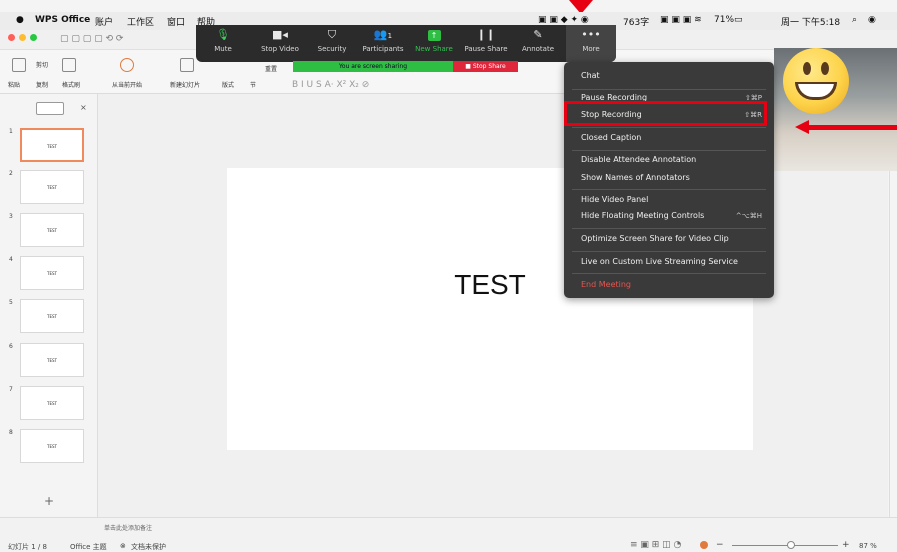 This screenshot has width=897, height=552. I want to click on annotation-arrow-line, so click(852, 127).